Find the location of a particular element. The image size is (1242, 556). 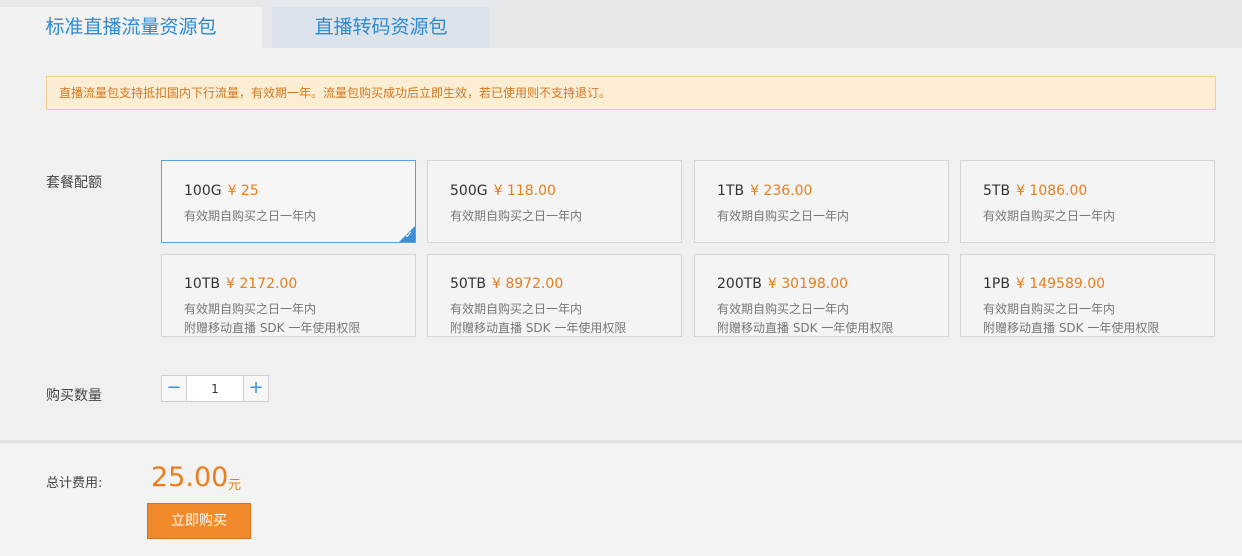

tab-transcode: 直播转码资源包 is located at coordinates (381, 27).